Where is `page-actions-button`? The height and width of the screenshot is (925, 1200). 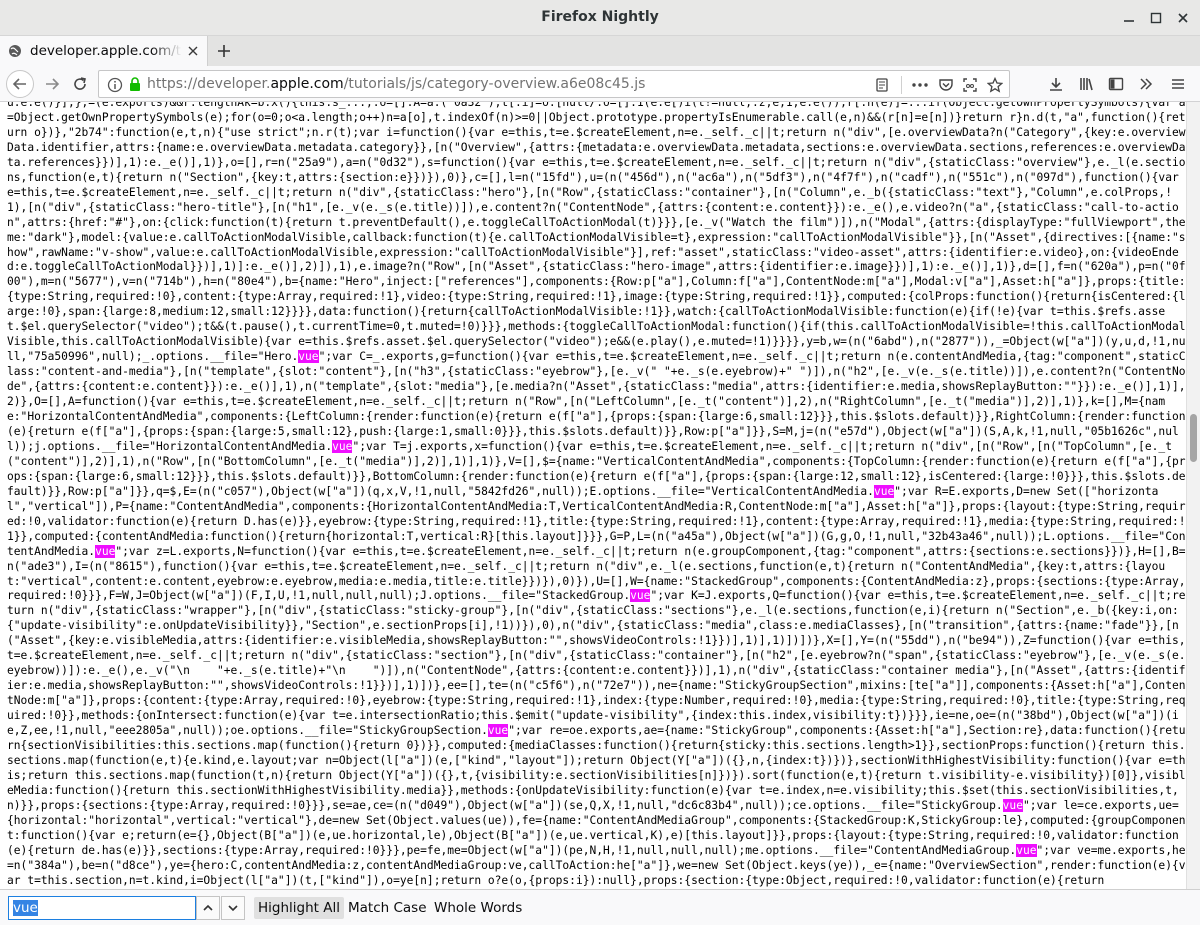
page-actions-button is located at coordinates (920, 85).